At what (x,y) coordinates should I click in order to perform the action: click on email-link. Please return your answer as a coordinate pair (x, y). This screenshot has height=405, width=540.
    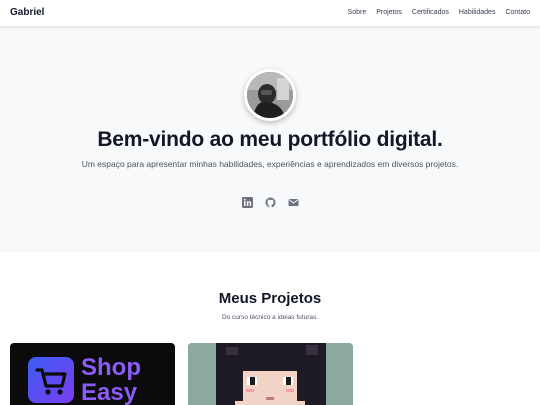
    Looking at the image, I should click on (293, 202).